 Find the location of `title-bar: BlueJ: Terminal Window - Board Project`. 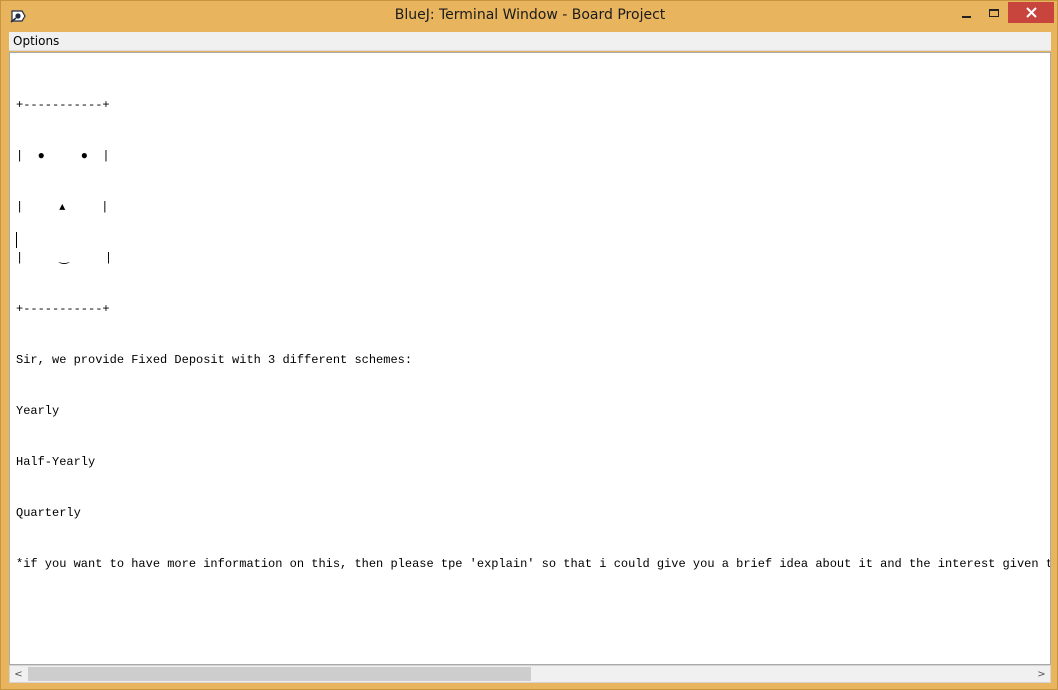

title-bar: BlueJ: Terminal Window - Board Project is located at coordinates (529, 16).